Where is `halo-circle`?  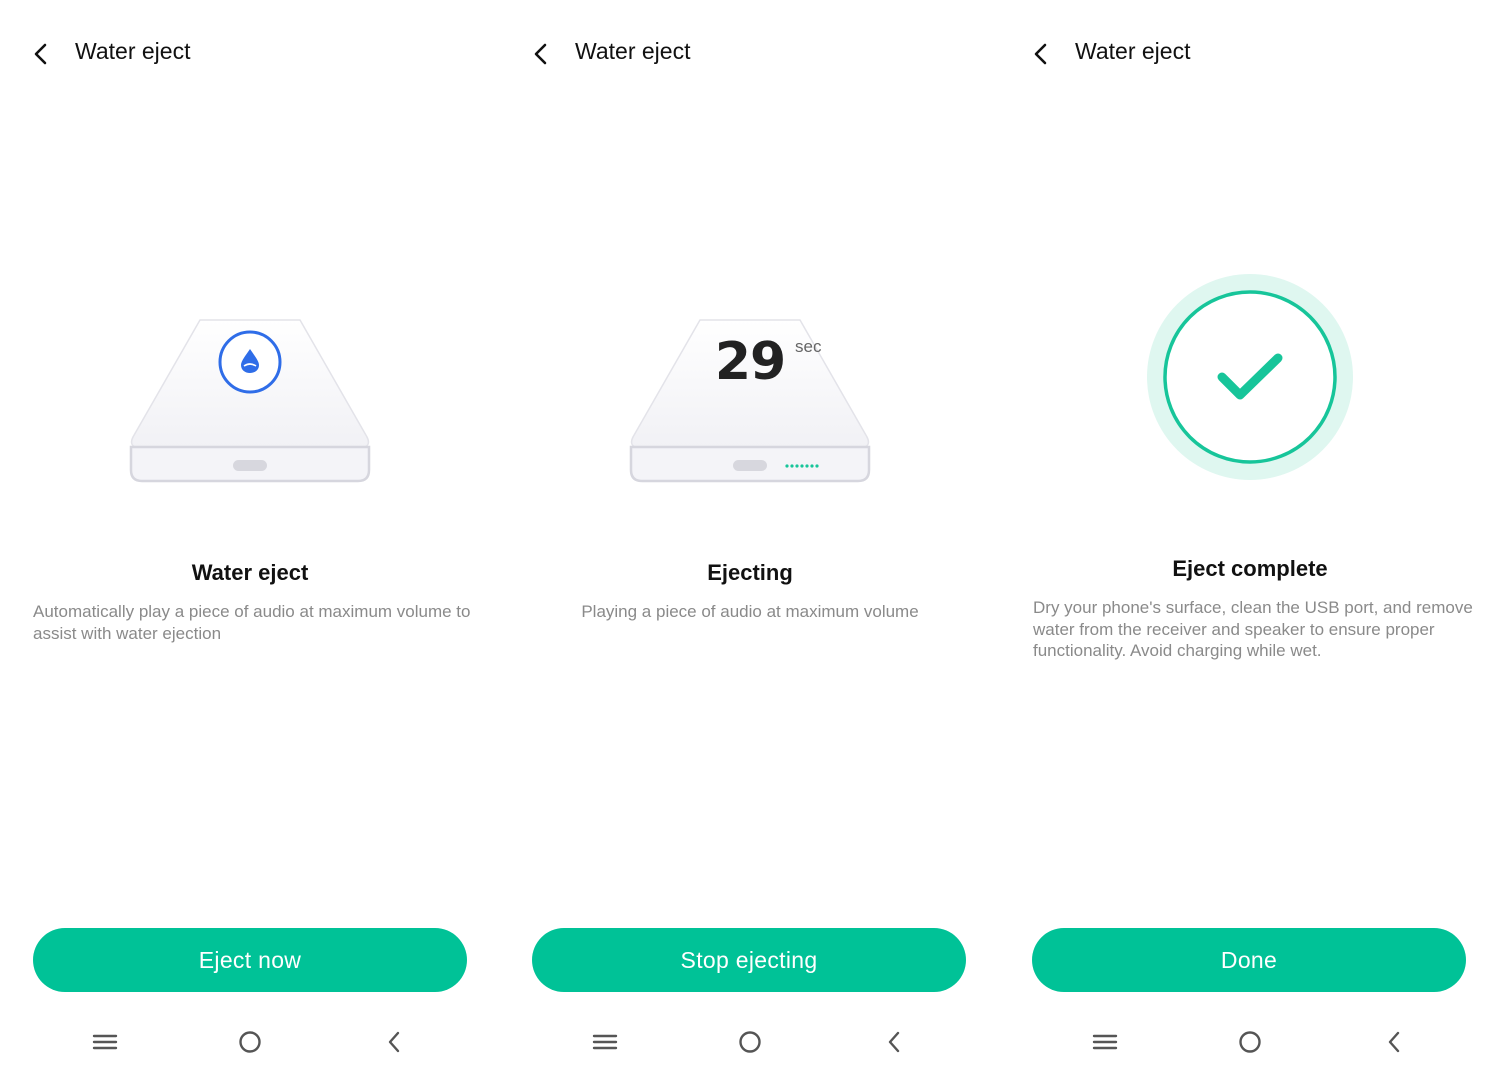
halo-circle is located at coordinates (1250, 377).